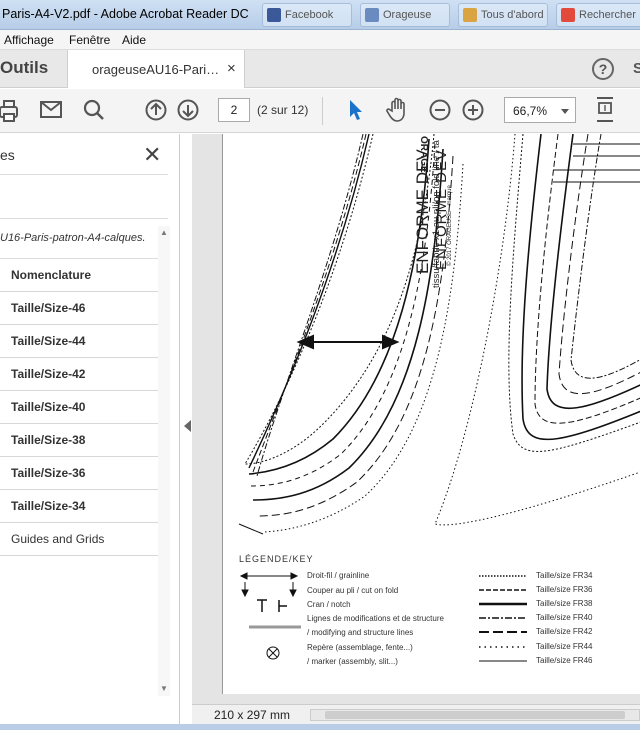 The width and height of the screenshot is (640, 730). What do you see at coordinates (564, 646) in the screenshot?
I see `legend-size-44: Taille/size FR44` at bounding box center [564, 646].